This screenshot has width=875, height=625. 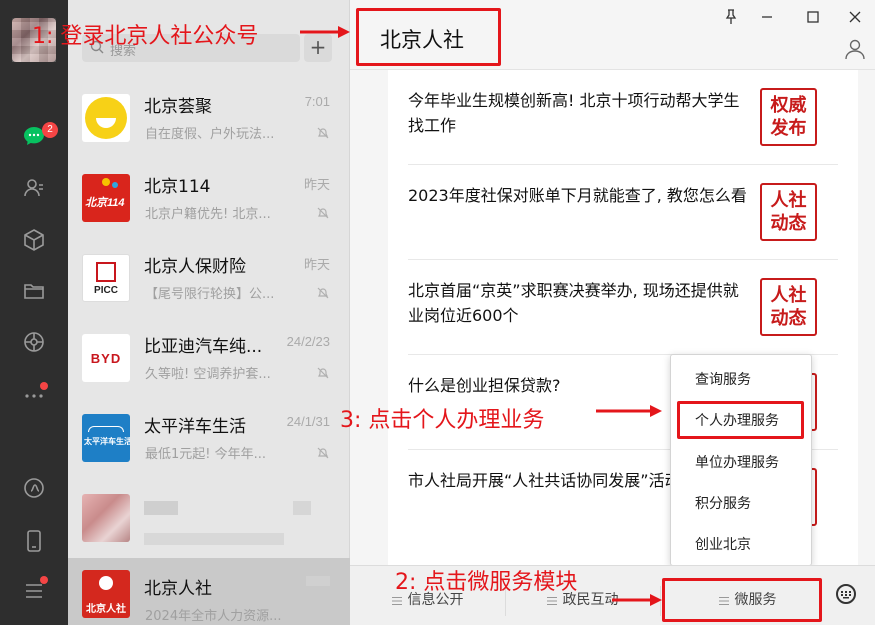 I want to click on chat-item-redacted, so click(x=209, y=518).